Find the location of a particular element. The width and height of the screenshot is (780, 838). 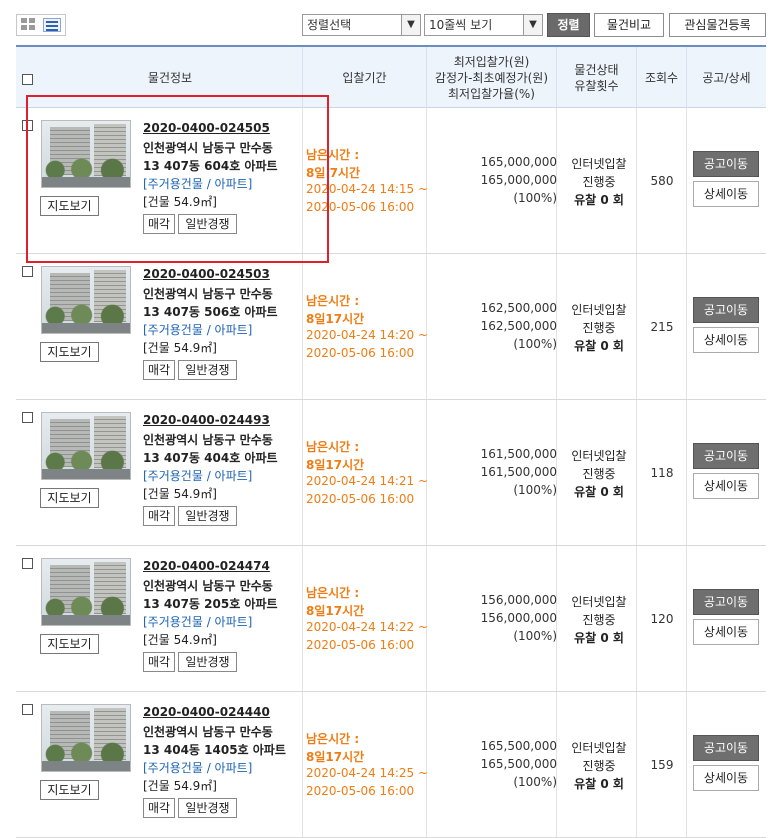

appraisal-price: 156,000,000 is located at coordinates (518, 618).